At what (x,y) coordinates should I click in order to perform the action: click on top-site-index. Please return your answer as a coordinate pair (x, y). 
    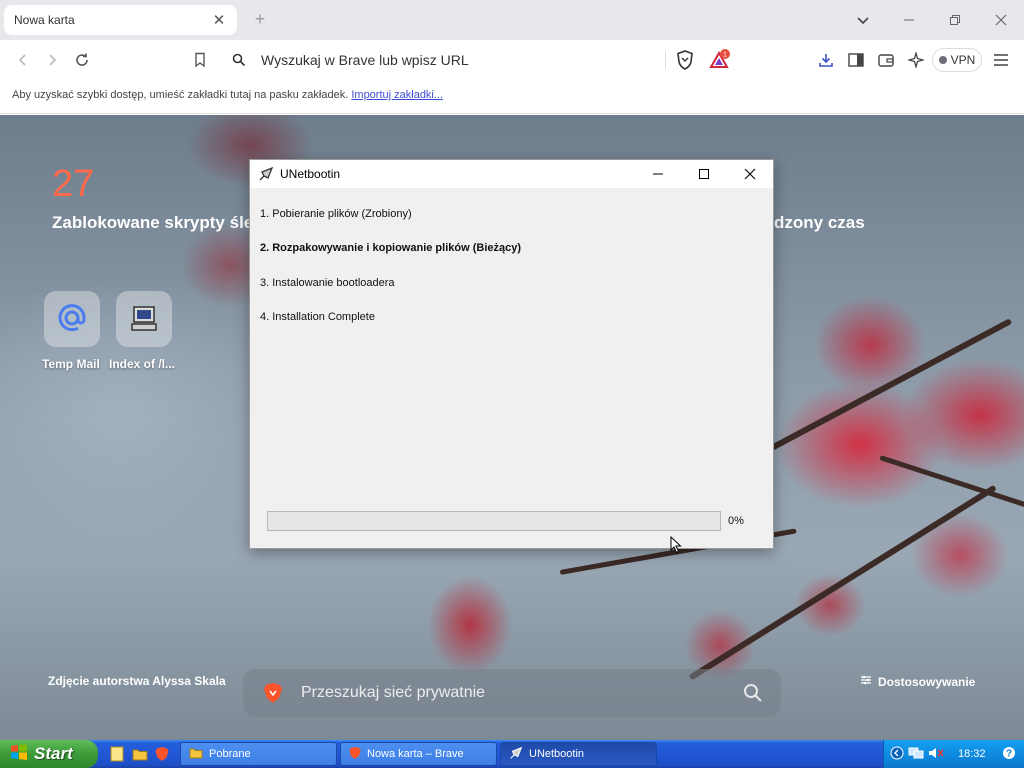
    Looking at the image, I should click on (144, 319).